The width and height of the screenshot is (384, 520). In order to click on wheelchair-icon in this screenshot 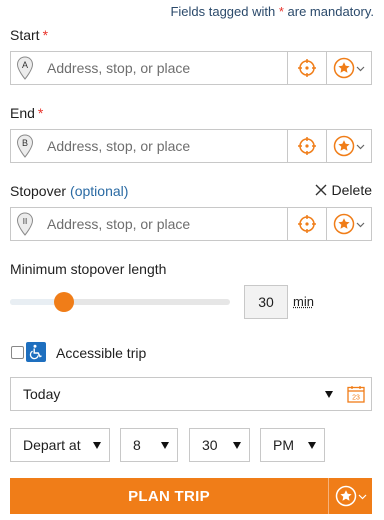, I will do `click(36, 352)`.